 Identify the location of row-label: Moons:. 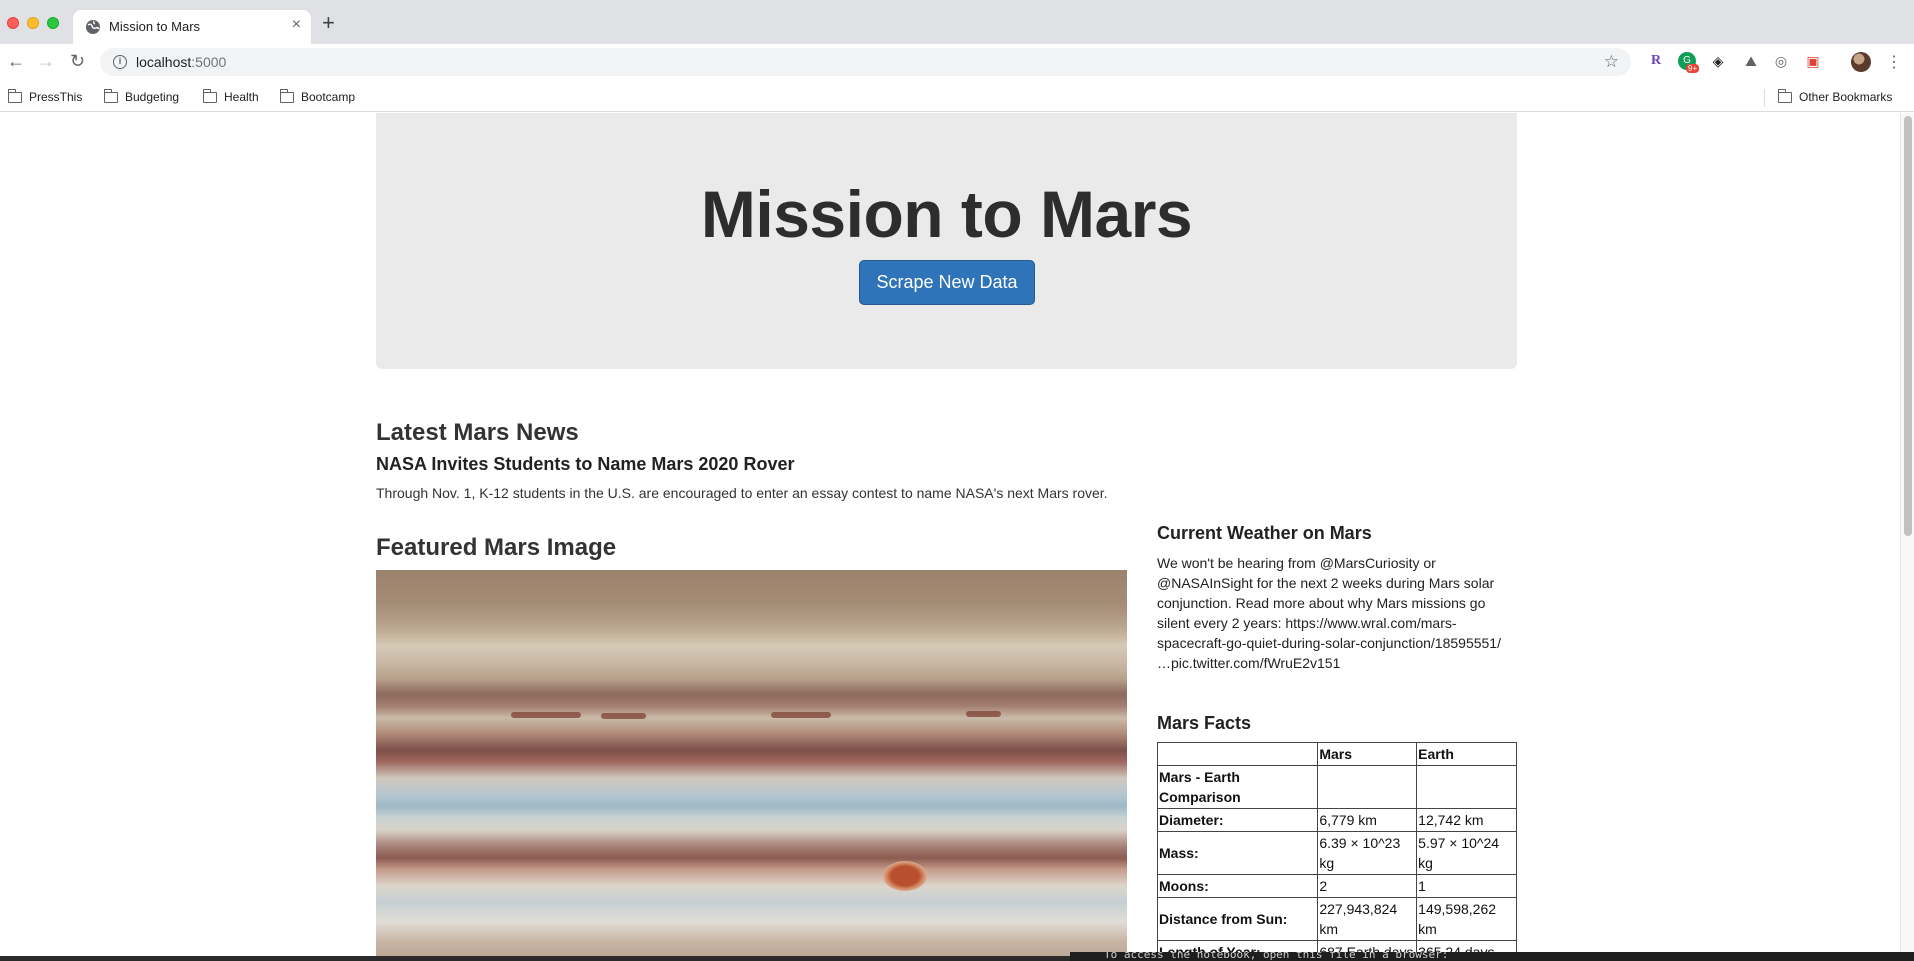
(1237, 886).